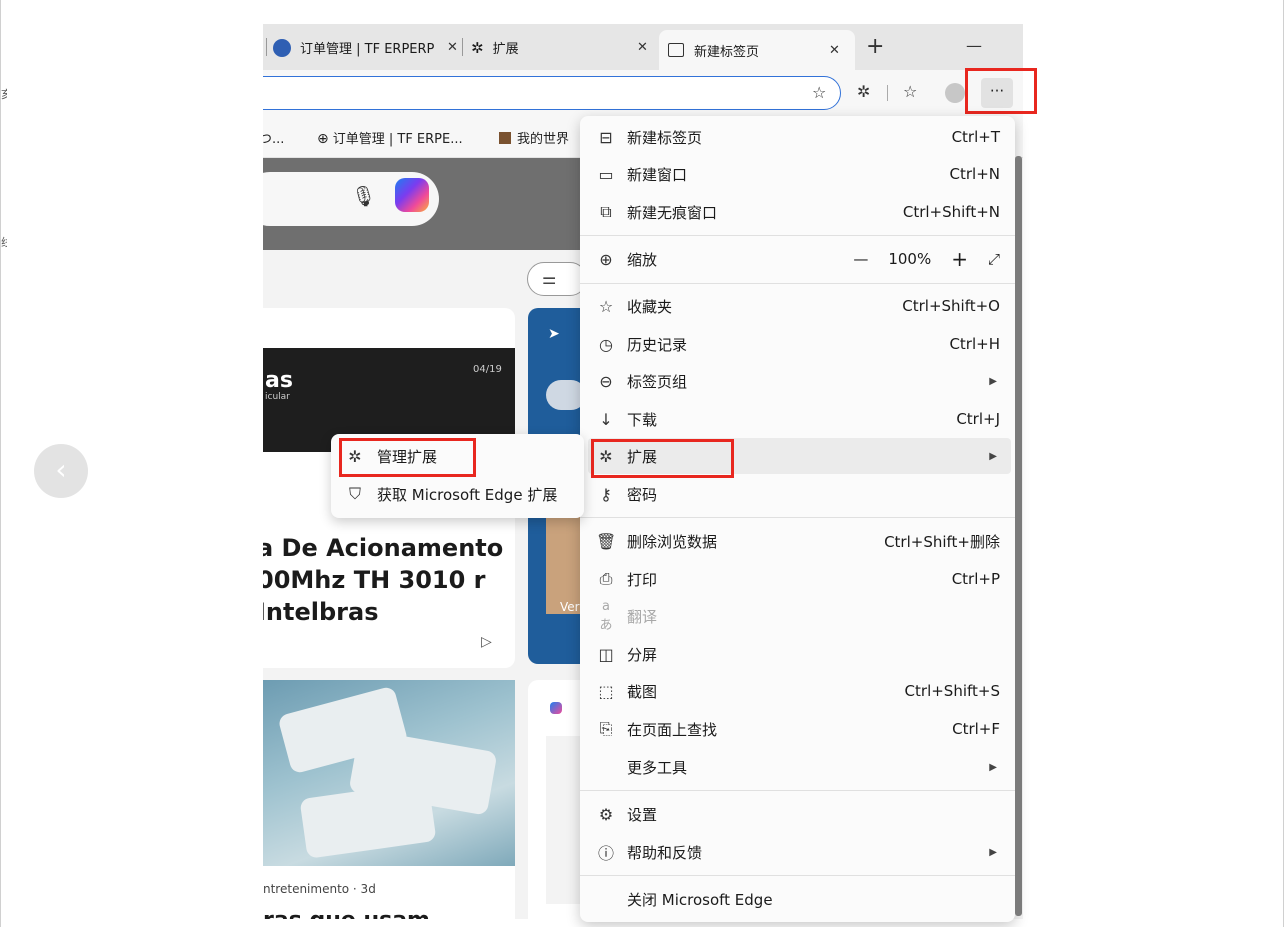  What do you see at coordinates (797, 381) in the screenshot?
I see `menu-item-tab-groups: ⊖ 标签页组 ▶` at bounding box center [797, 381].